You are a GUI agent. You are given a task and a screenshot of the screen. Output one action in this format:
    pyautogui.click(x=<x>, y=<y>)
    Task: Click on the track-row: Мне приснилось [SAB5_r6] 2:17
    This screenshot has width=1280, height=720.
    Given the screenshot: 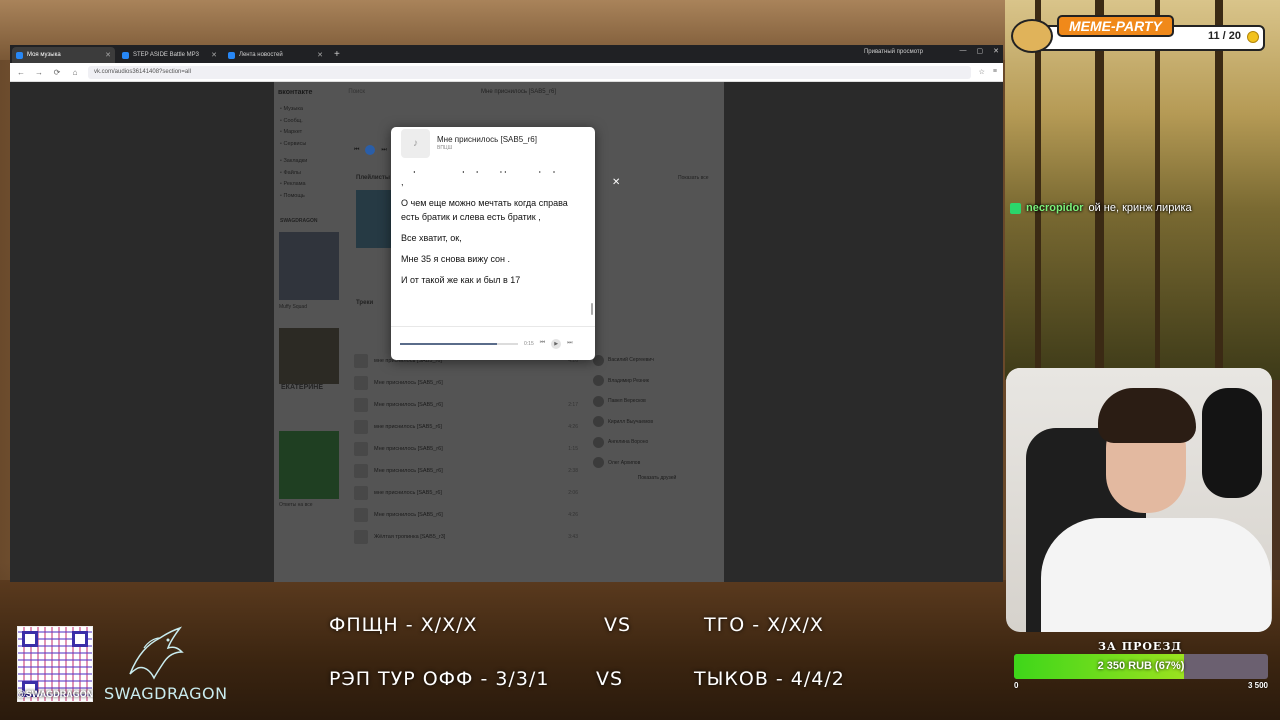 What is the action you would take?
    pyautogui.click(x=466, y=405)
    